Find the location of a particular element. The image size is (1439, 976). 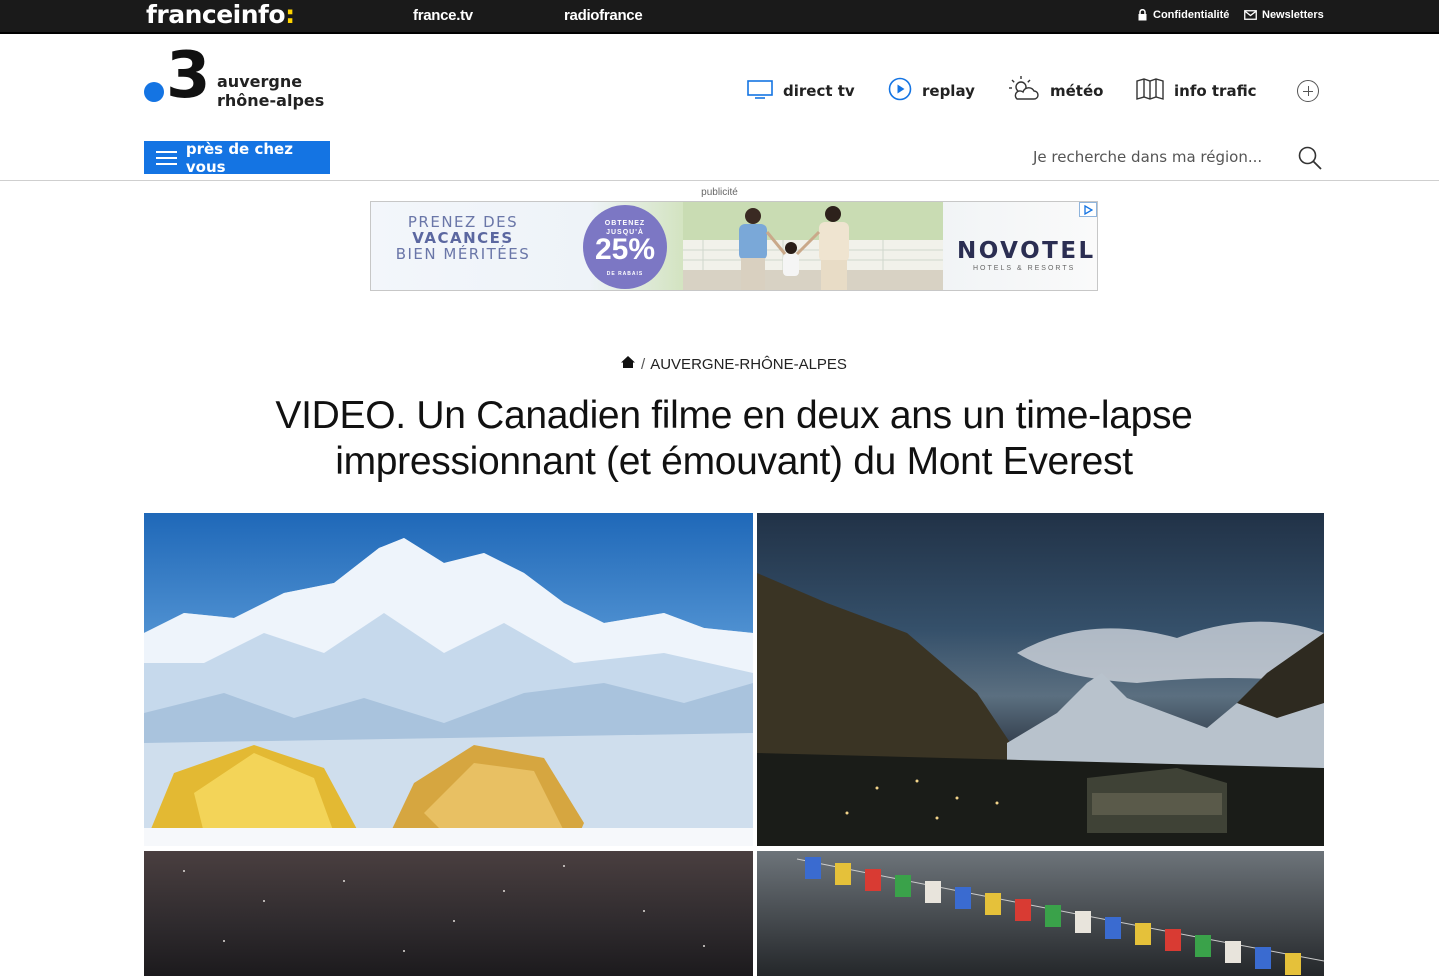

ad-brand-name: NOVOTEL is located at coordinates (1026, 251).